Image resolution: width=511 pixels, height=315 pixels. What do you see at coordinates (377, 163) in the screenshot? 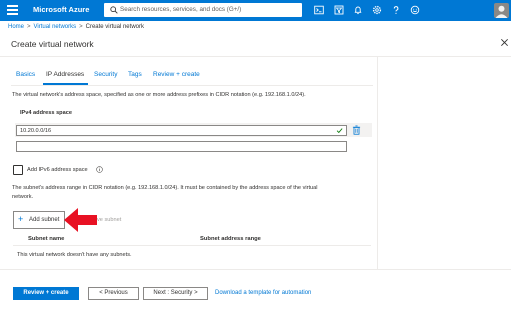
I see `panel-divider` at bounding box center [377, 163].